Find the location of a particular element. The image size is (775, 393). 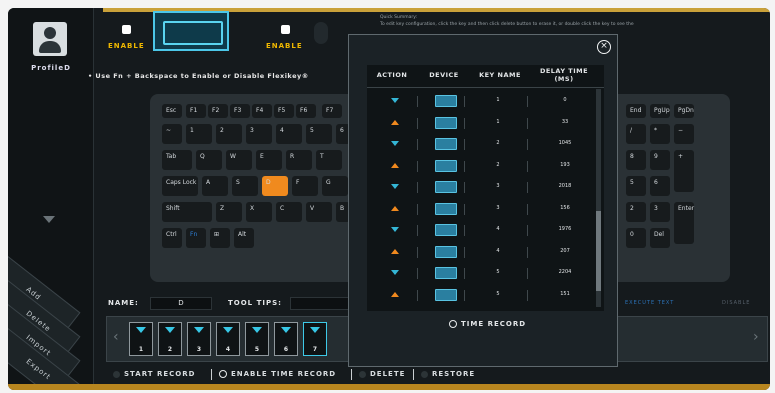

restore-button: RESTORE is located at coordinates (448, 374).